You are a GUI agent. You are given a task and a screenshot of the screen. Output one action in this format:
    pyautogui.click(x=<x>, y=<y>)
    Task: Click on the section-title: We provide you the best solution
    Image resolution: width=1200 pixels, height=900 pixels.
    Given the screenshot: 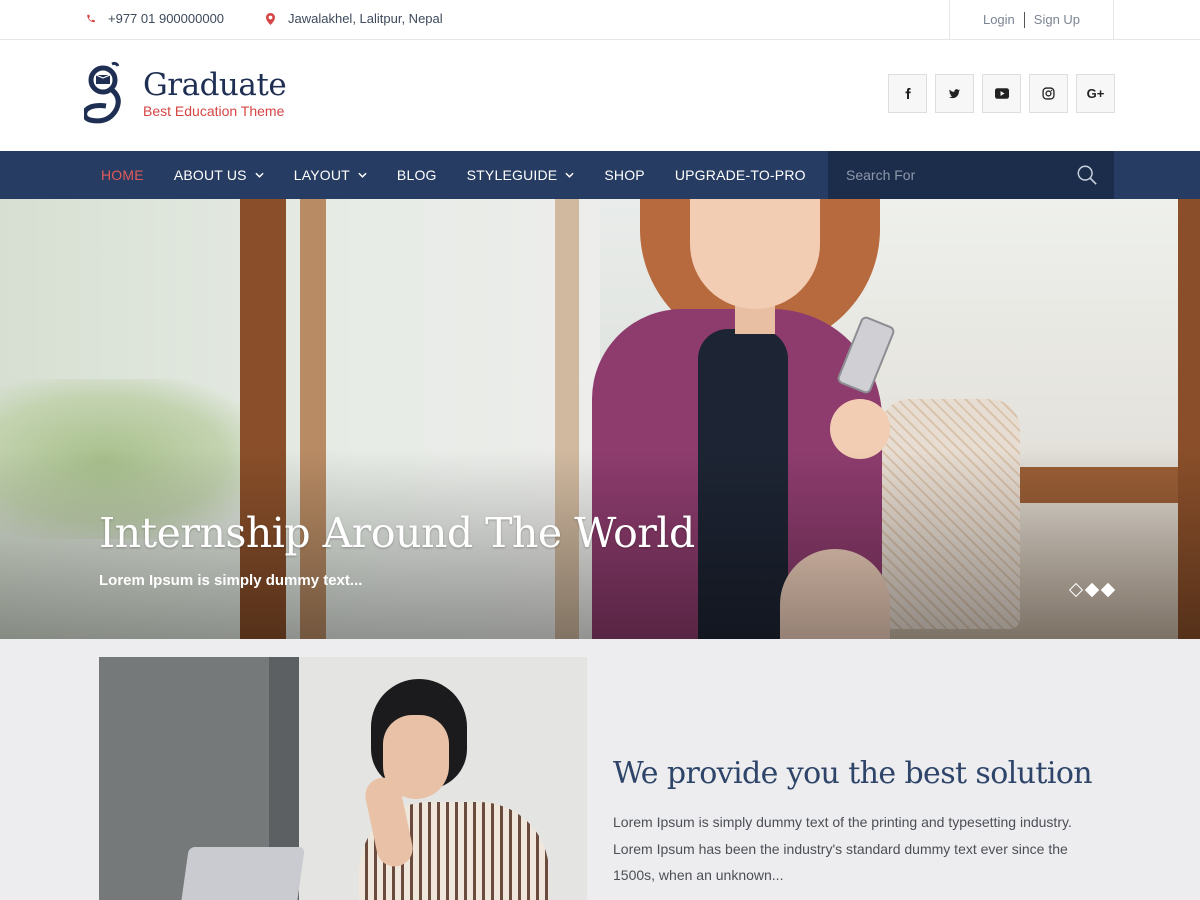 What is the action you would take?
    pyautogui.click(x=853, y=773)
    